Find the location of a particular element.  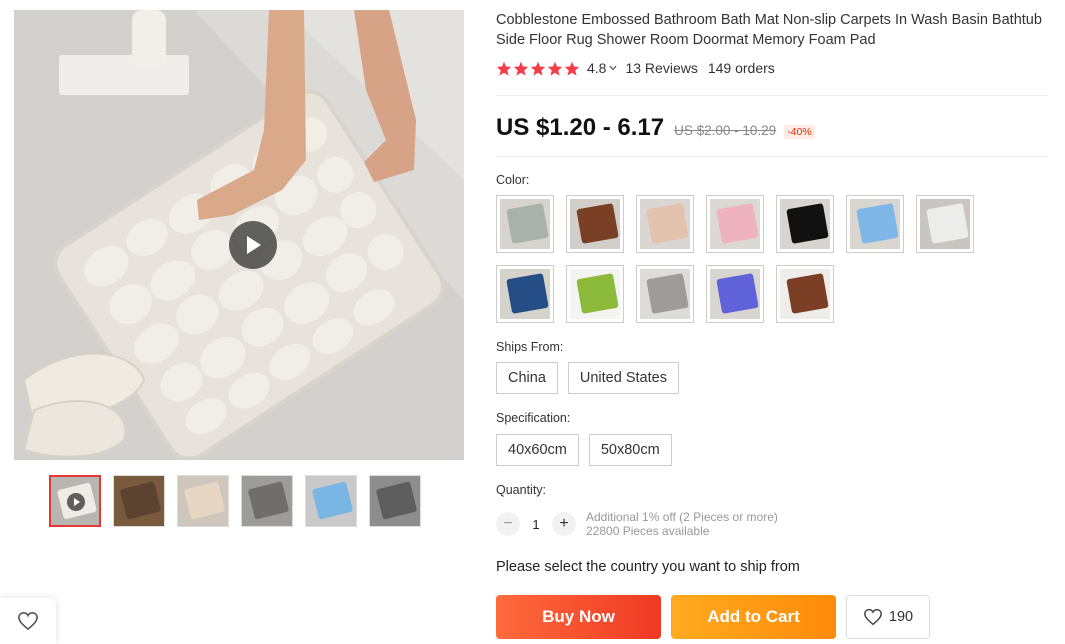

ships-from-label: Ships From: is located at coordinates (530, 347).